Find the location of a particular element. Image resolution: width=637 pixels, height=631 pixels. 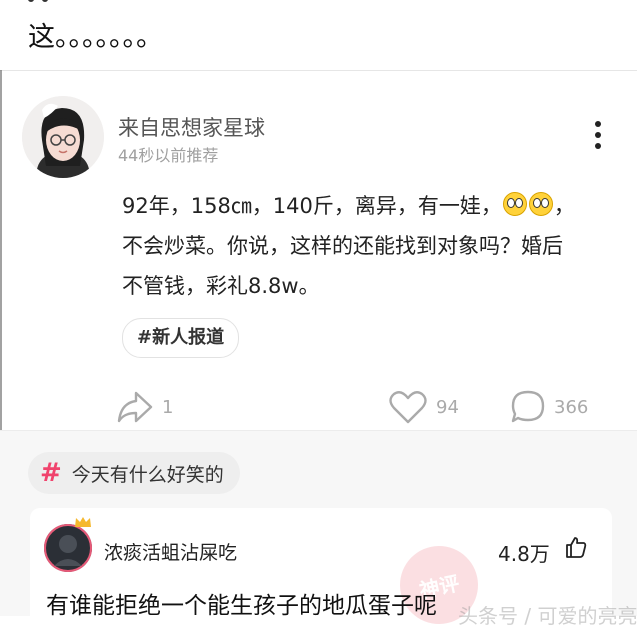

post-line-3: 不管钱，彩礼8.8w。 is located at coordinates (221, 286).